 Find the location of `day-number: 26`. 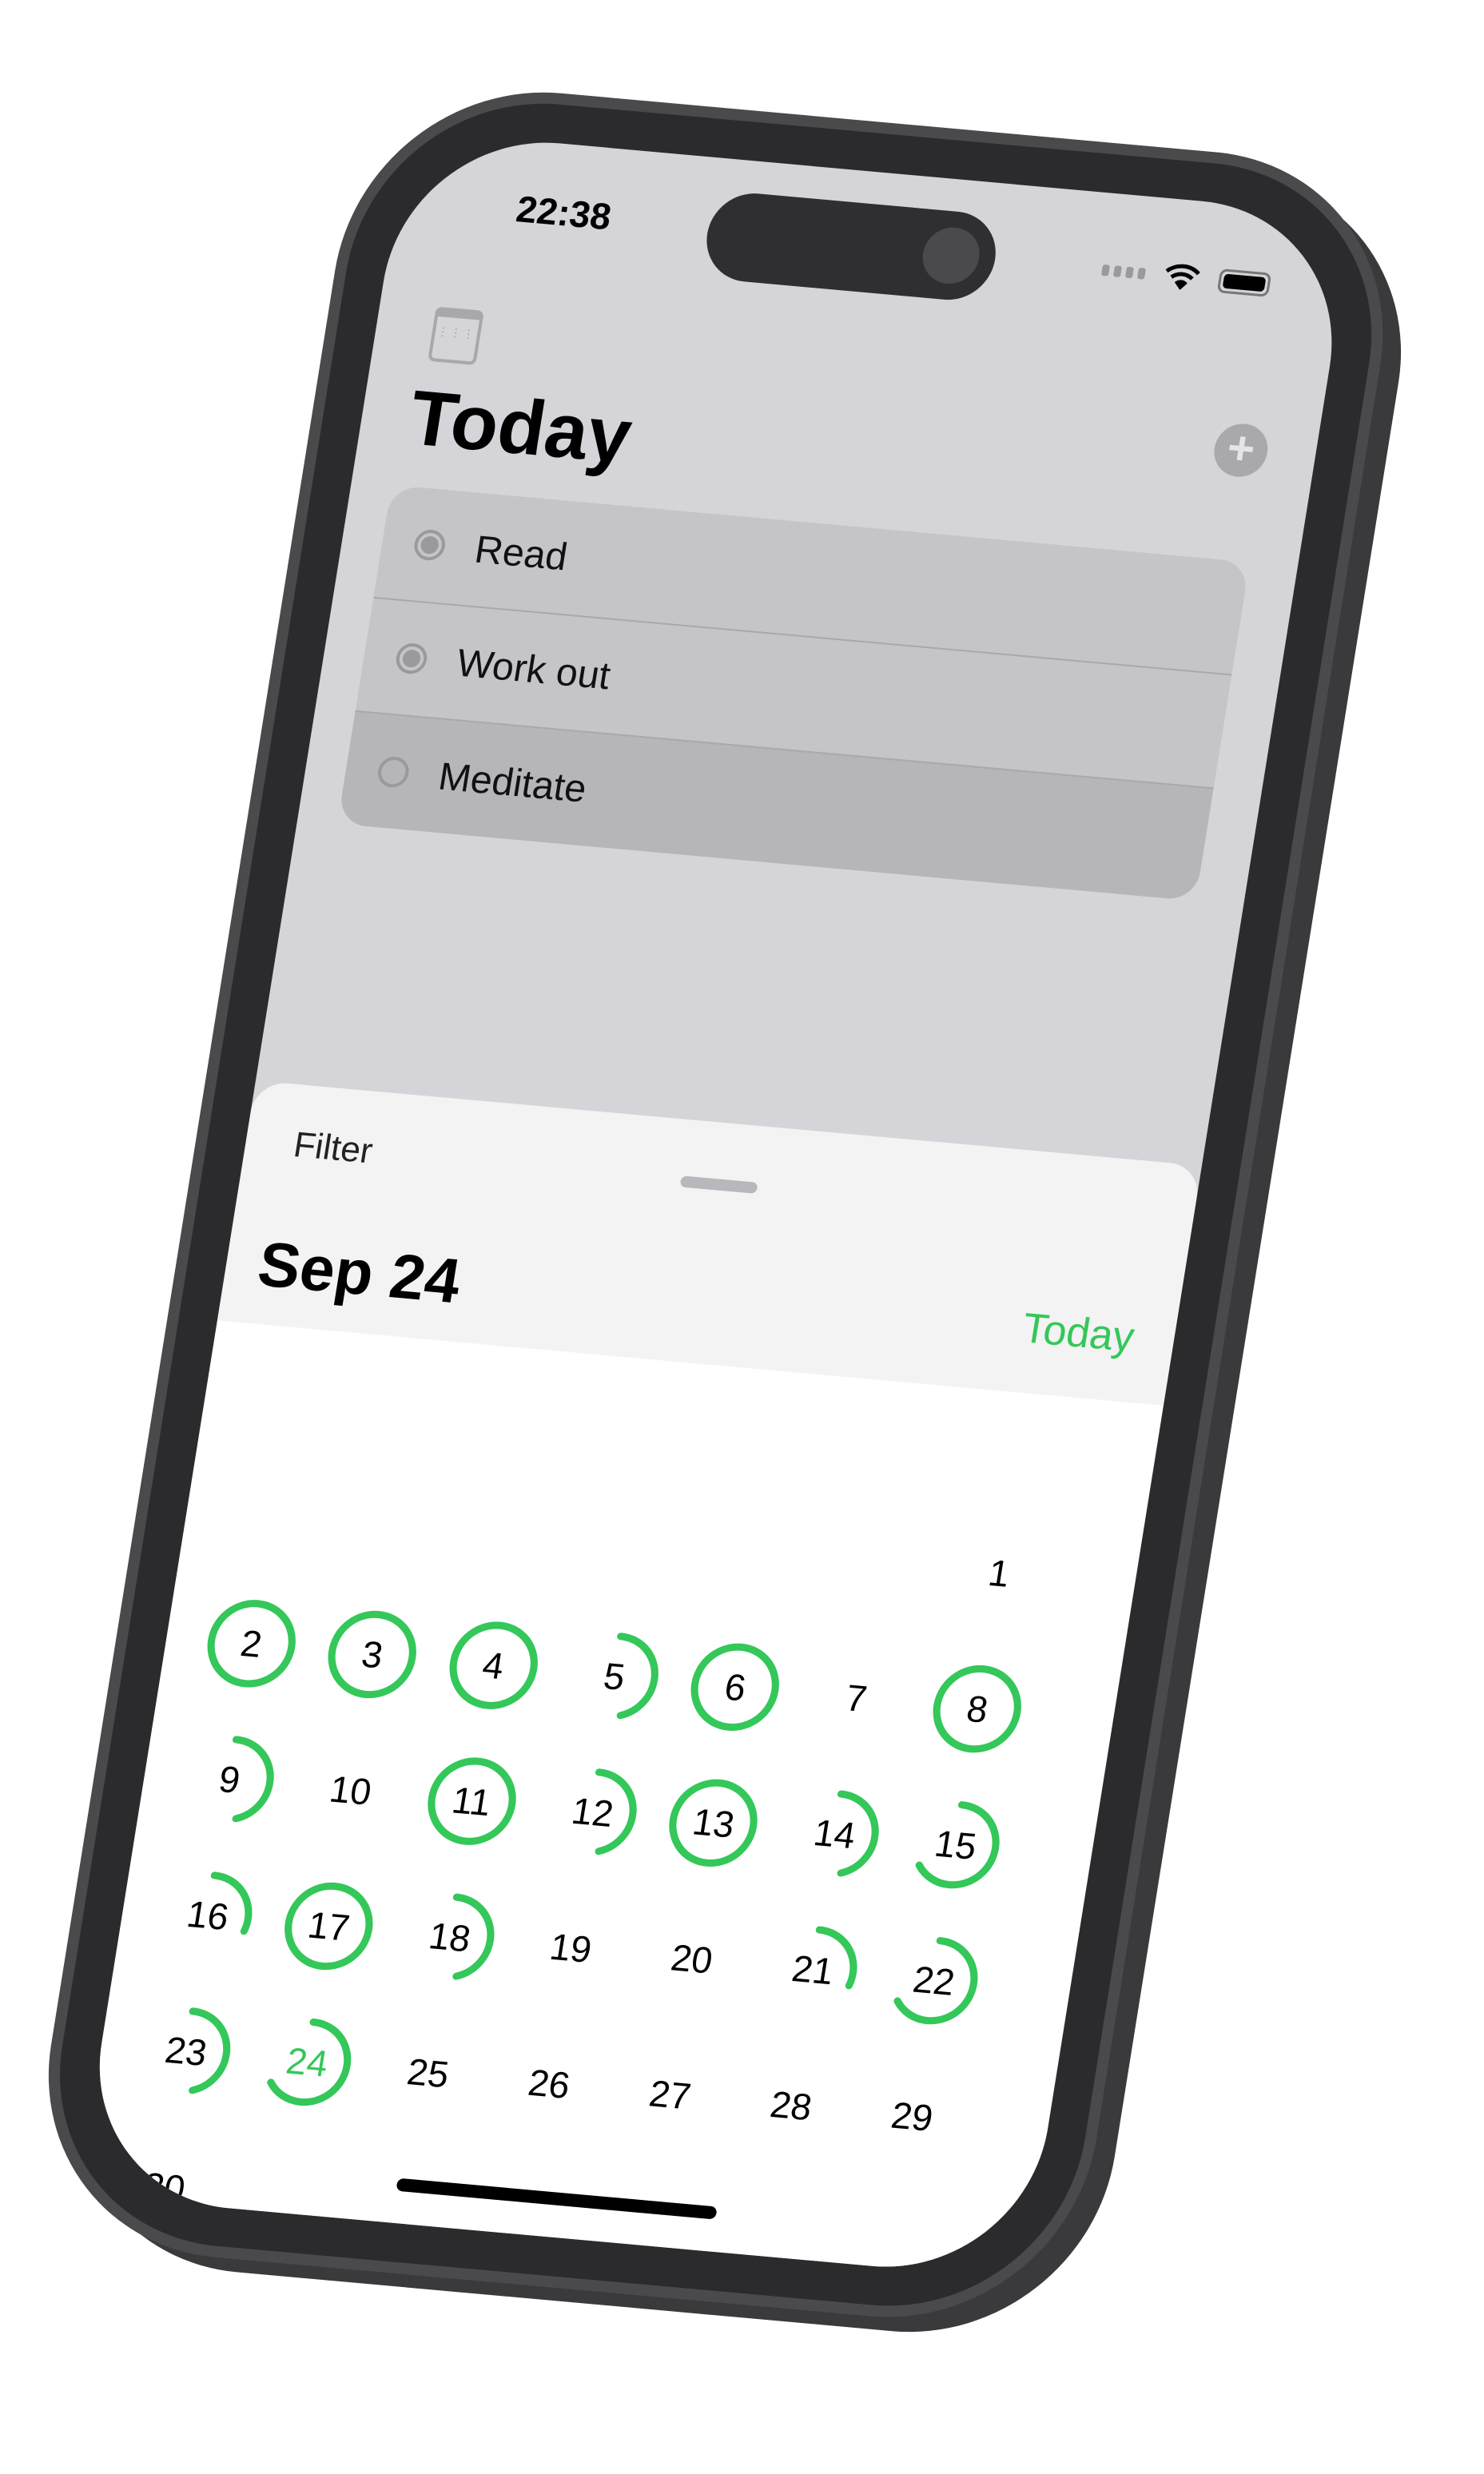

day-number: 26 is located at coordinates (549, 2084).